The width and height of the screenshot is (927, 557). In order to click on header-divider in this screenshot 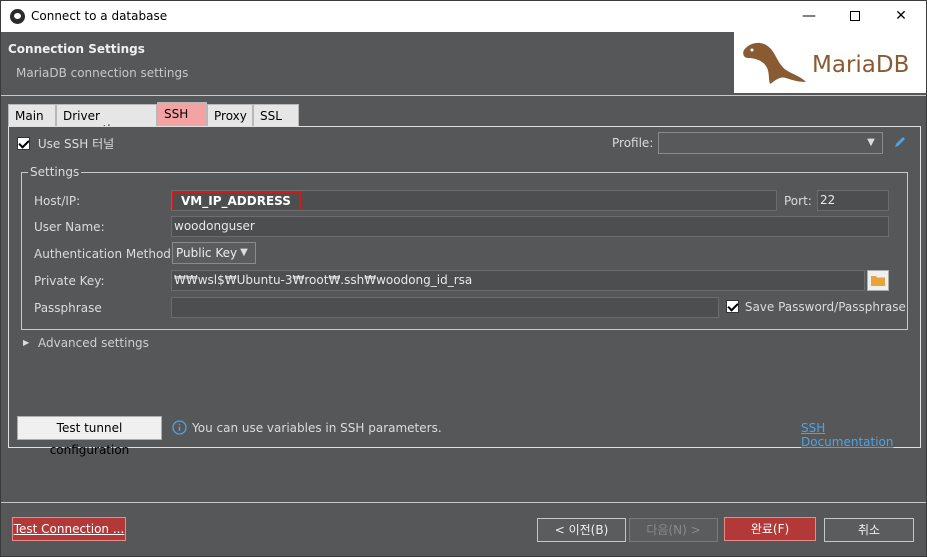, I will do `click(463, 95)`.